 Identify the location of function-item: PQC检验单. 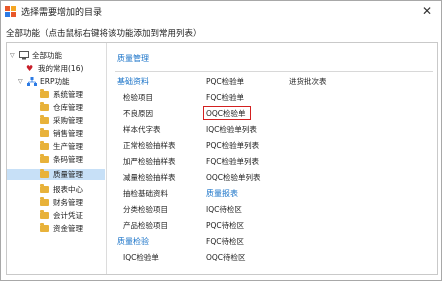
(225, 81).